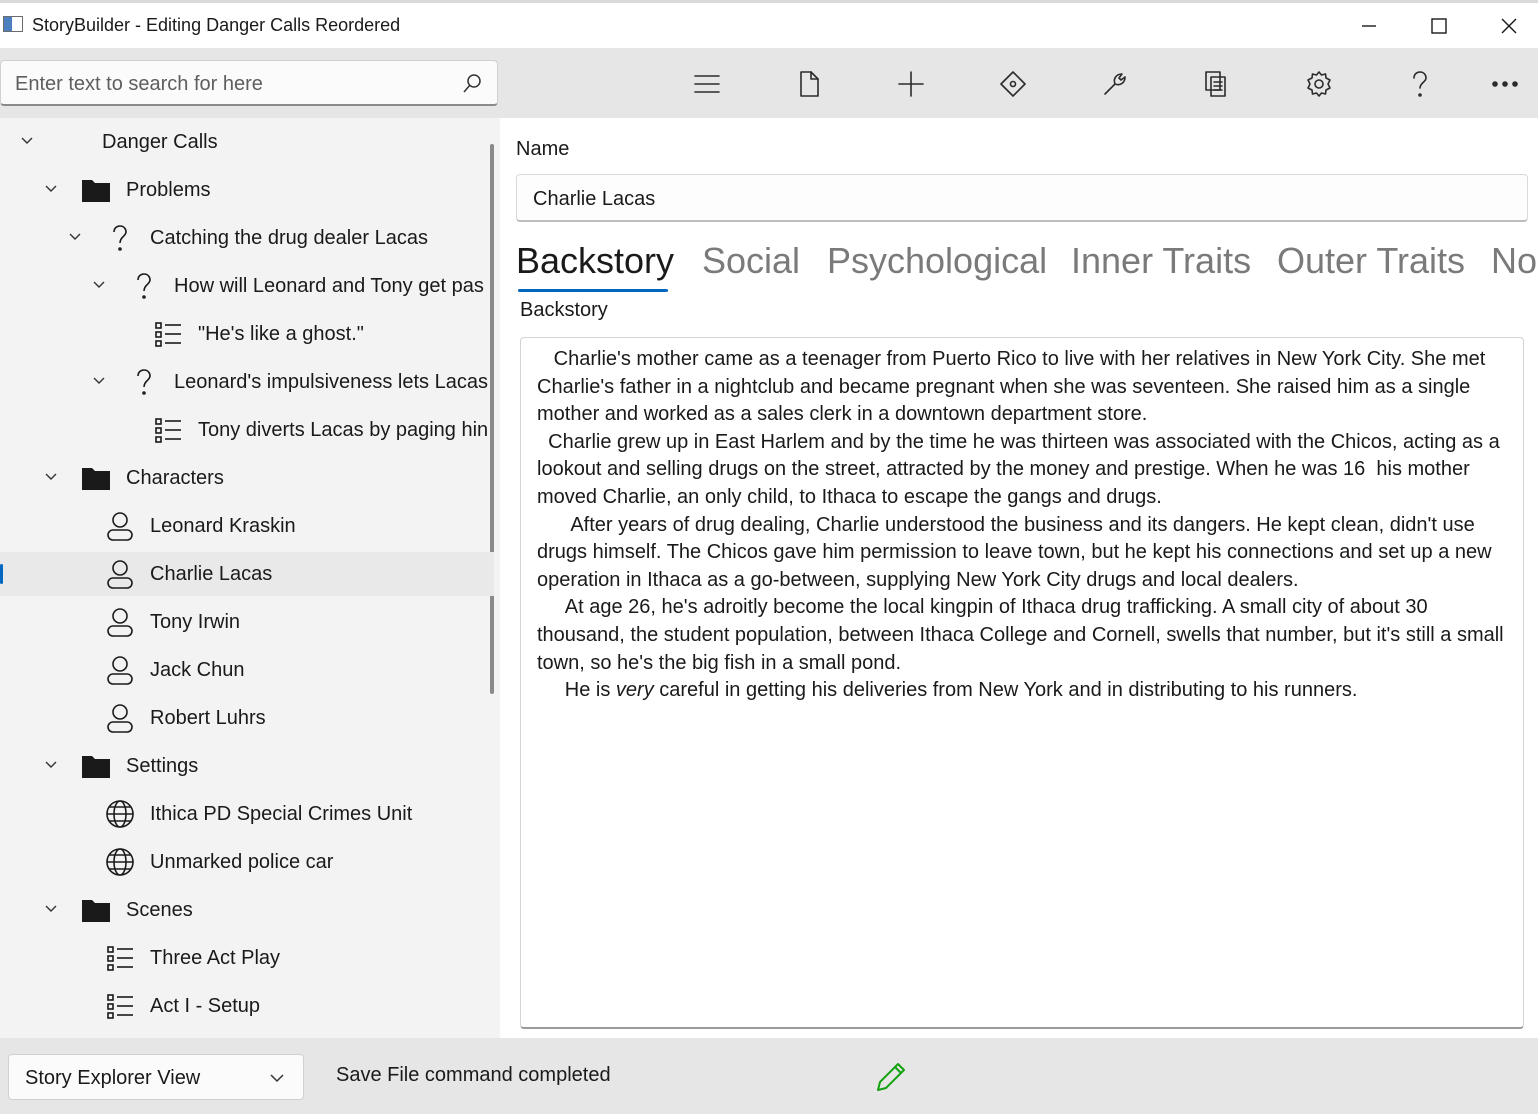 The height and width of the screenshot is (1114, 1538). I want to click on status-message: Save File command completed, so click(473, 1075).